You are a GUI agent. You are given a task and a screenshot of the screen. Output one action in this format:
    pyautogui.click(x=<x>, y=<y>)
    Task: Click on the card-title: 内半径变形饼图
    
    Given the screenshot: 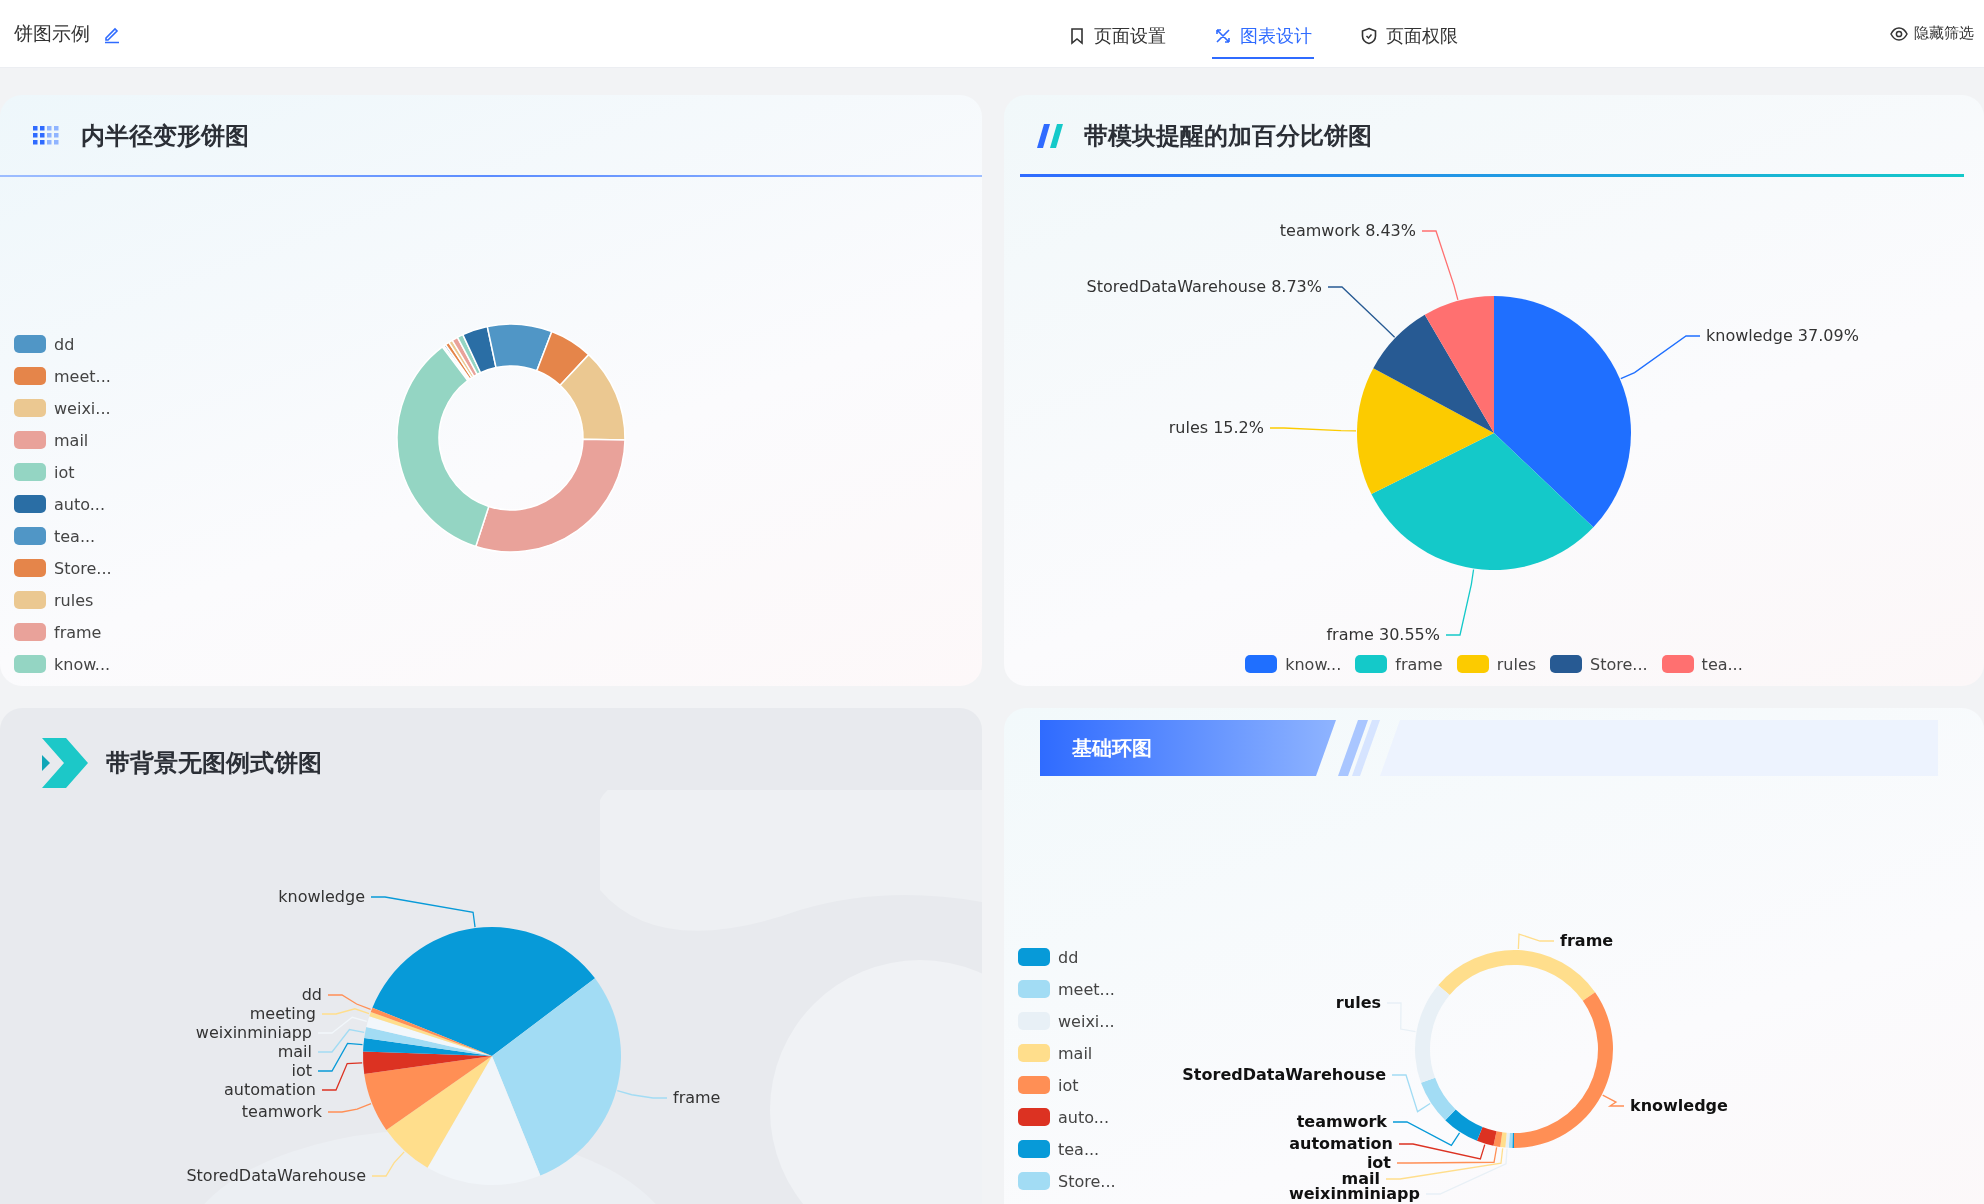 What is the action you would take?
    pyautogui.click(x=165, y=136)
    